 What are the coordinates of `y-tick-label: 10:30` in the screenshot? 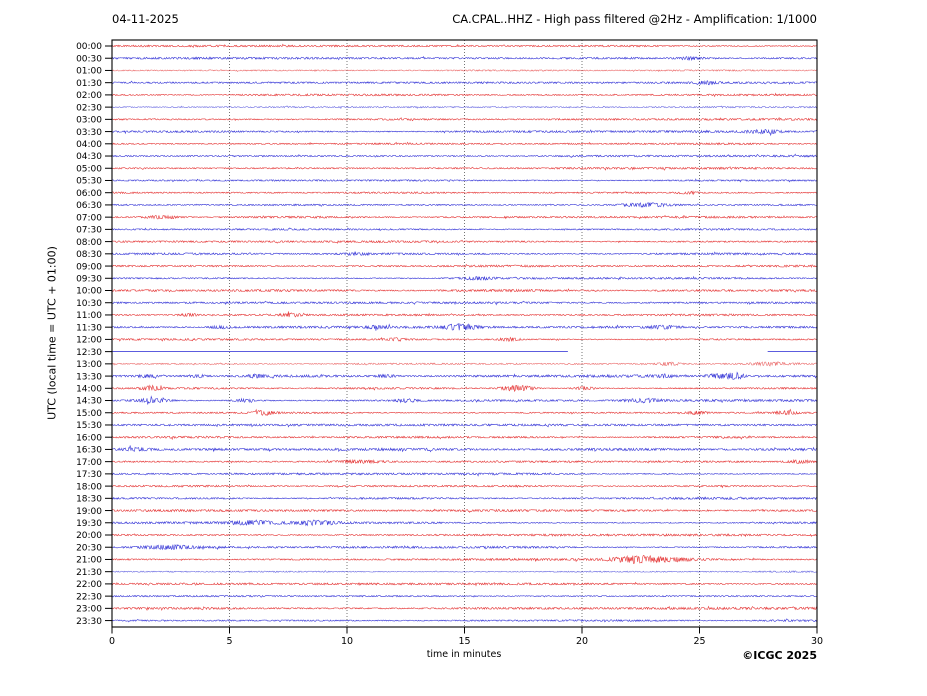 It's located at (89, 304).